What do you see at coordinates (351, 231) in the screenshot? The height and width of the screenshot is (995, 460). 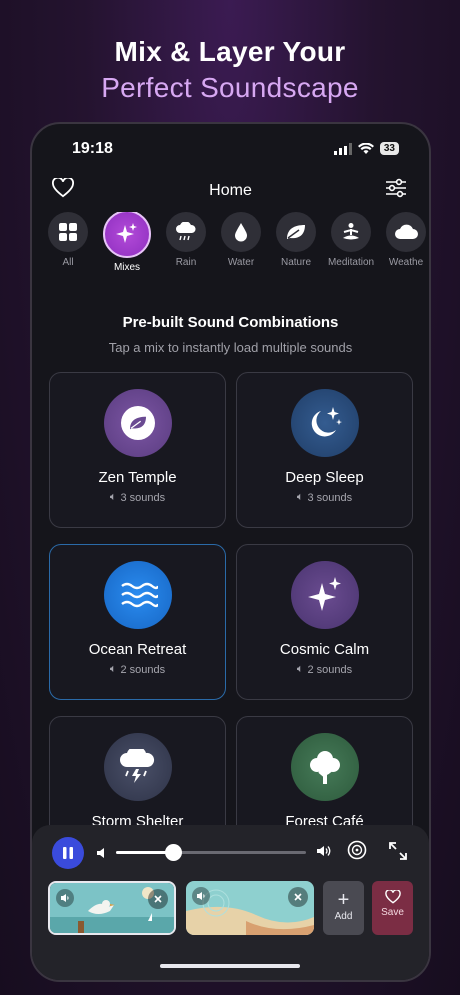 I see `meditation-icon` at bounding box center [351, 231].